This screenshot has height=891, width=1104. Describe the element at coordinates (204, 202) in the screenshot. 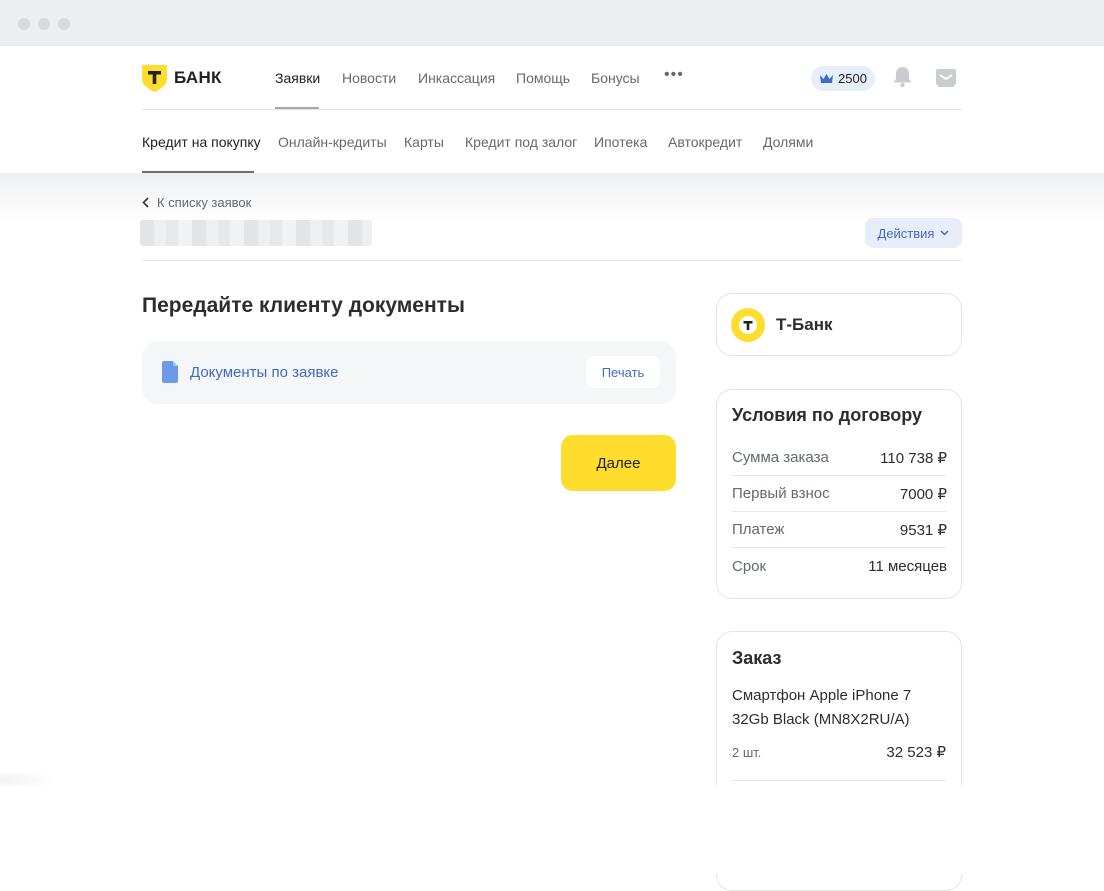

I see `back-link-label: К списку заявок` at that location.